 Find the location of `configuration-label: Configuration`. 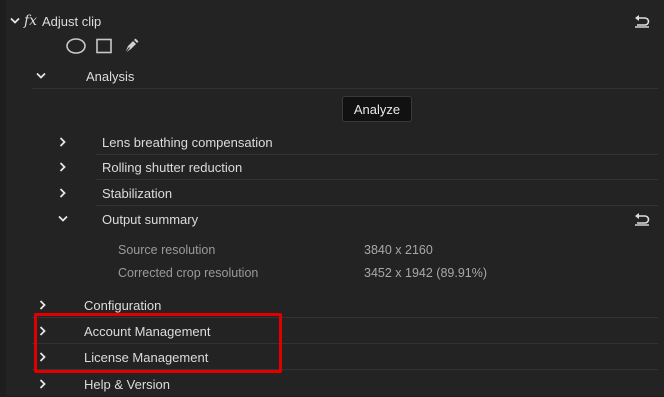

configuration-label: Configuration is located at coordinates (123, 305).